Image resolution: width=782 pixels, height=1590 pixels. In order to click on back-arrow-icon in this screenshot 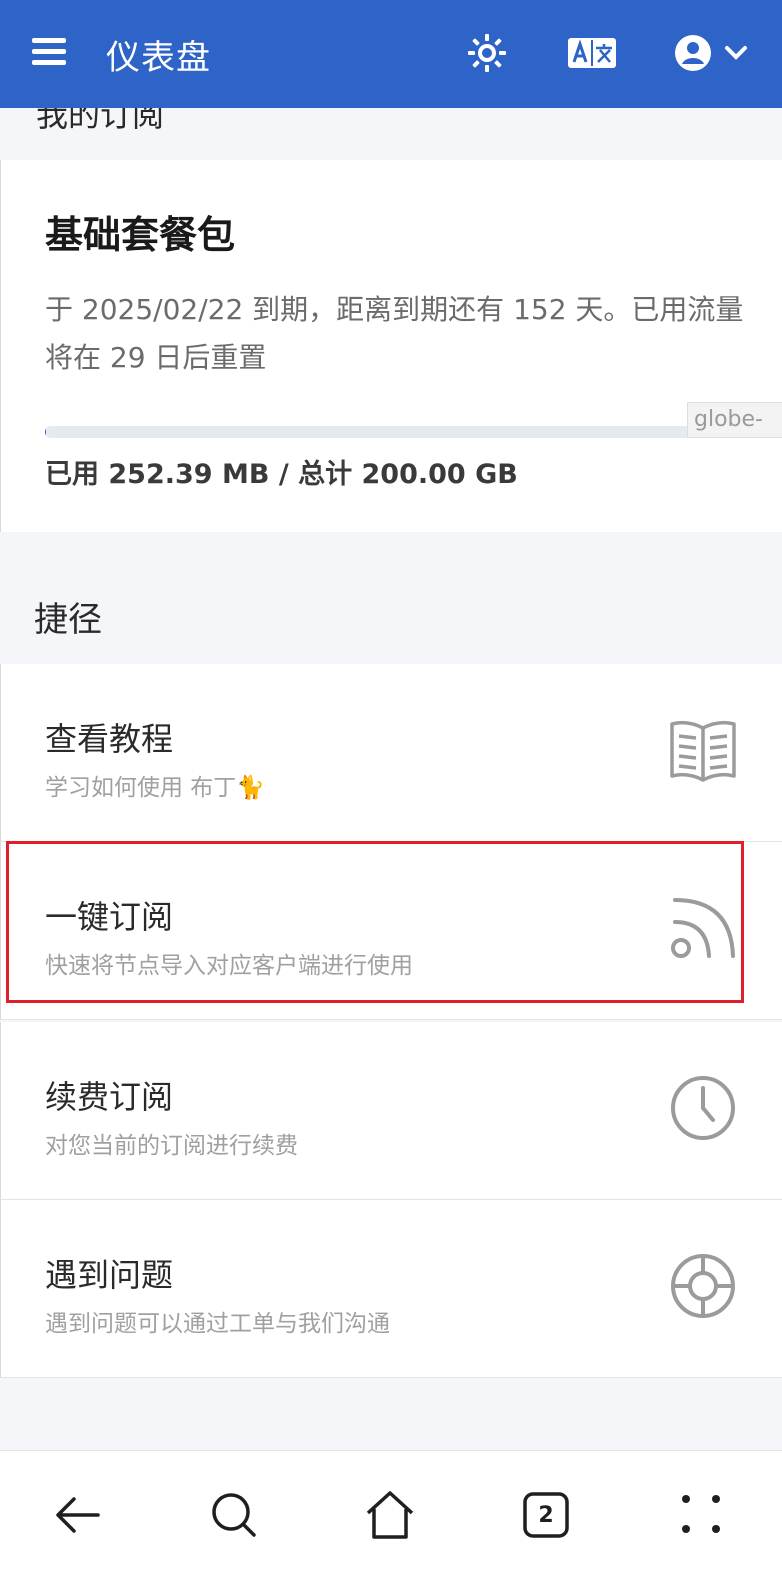, I will do `click(78, 1515)`.